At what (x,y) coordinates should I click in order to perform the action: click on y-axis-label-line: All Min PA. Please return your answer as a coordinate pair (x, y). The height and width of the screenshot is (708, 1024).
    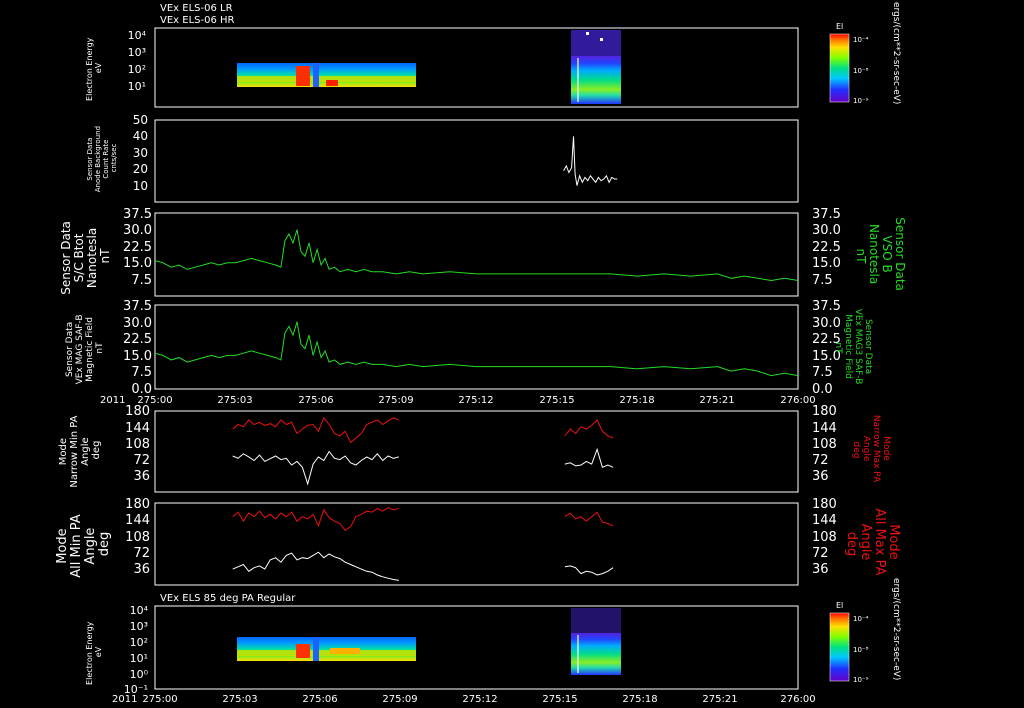
    Looking at the image, I should click on (76, 545).